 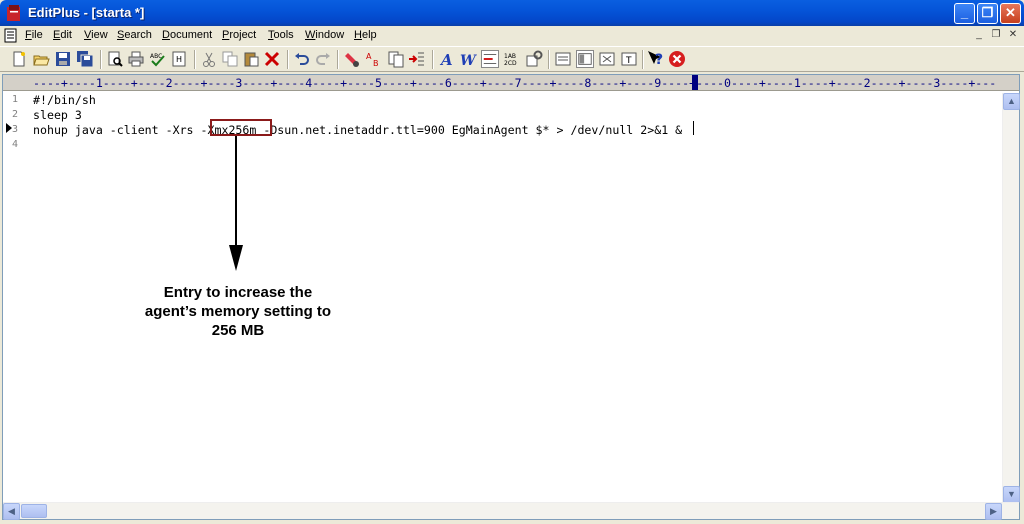 I want to click on line-number: 4, so click(x=15, y=144).